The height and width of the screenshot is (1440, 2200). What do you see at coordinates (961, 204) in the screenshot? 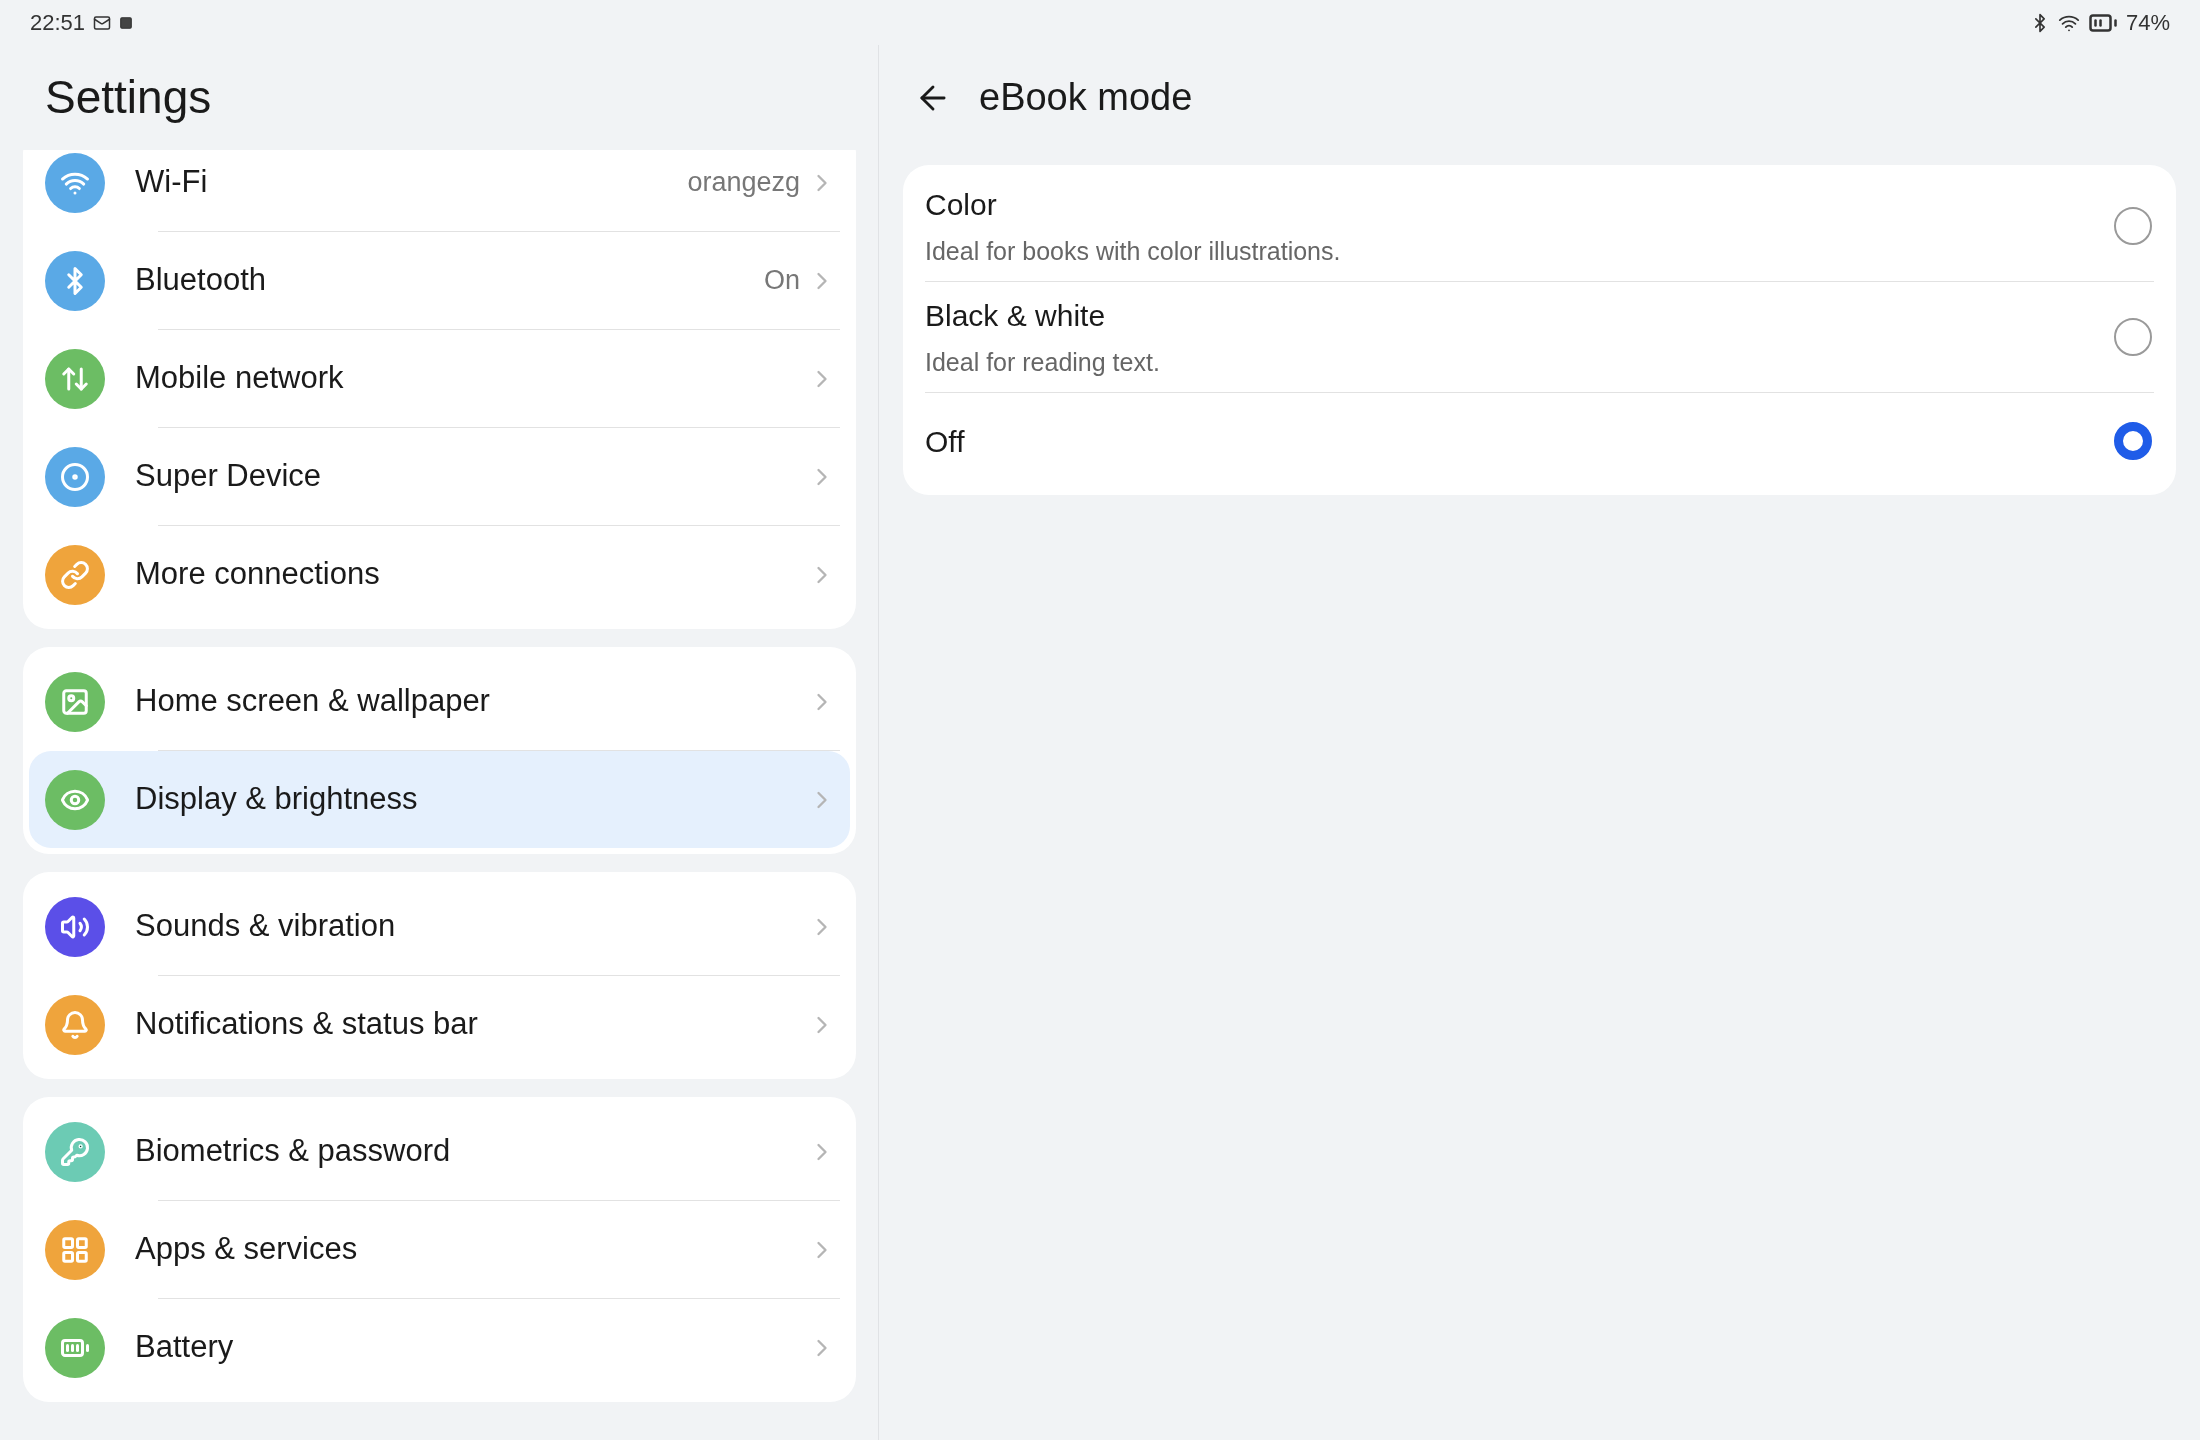
I see `option-label: Color` at bounding box center [961, 204].